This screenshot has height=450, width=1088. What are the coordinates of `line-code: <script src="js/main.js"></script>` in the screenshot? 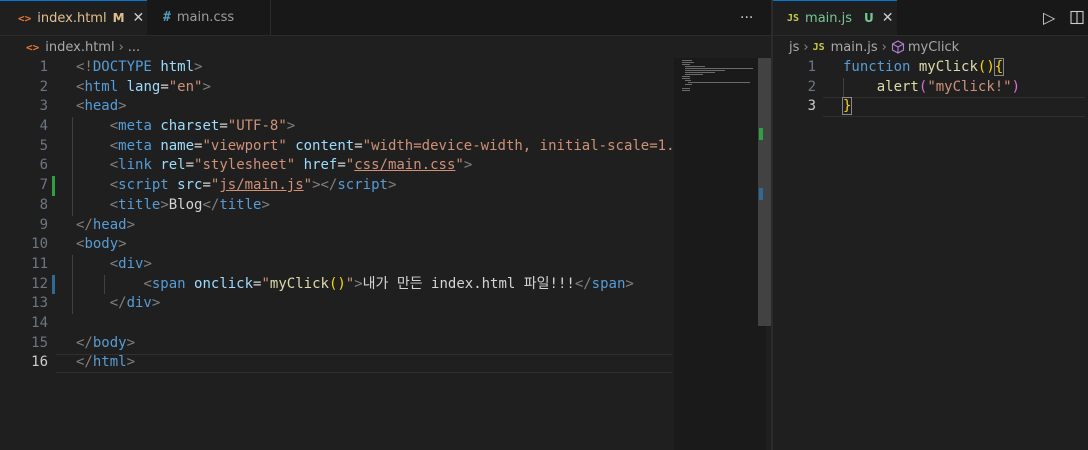 It's located at (236, 186).